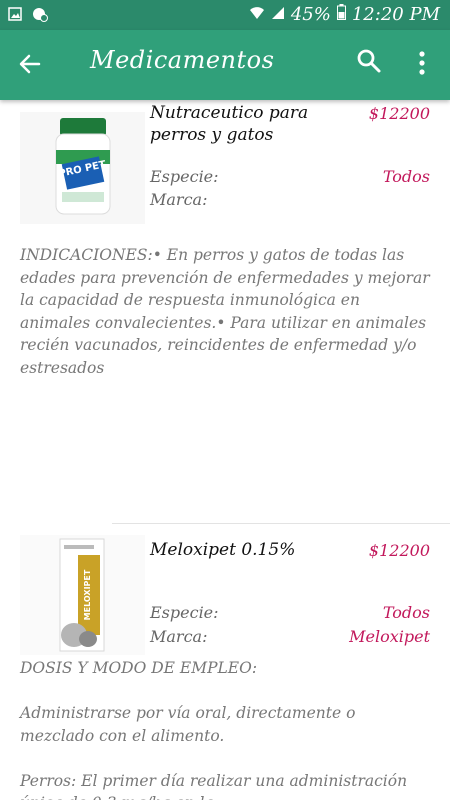  What do you see at coordinates (15, 13) in the screenshot?
I see `image-notification-icon` at bounding box center [15, 13].